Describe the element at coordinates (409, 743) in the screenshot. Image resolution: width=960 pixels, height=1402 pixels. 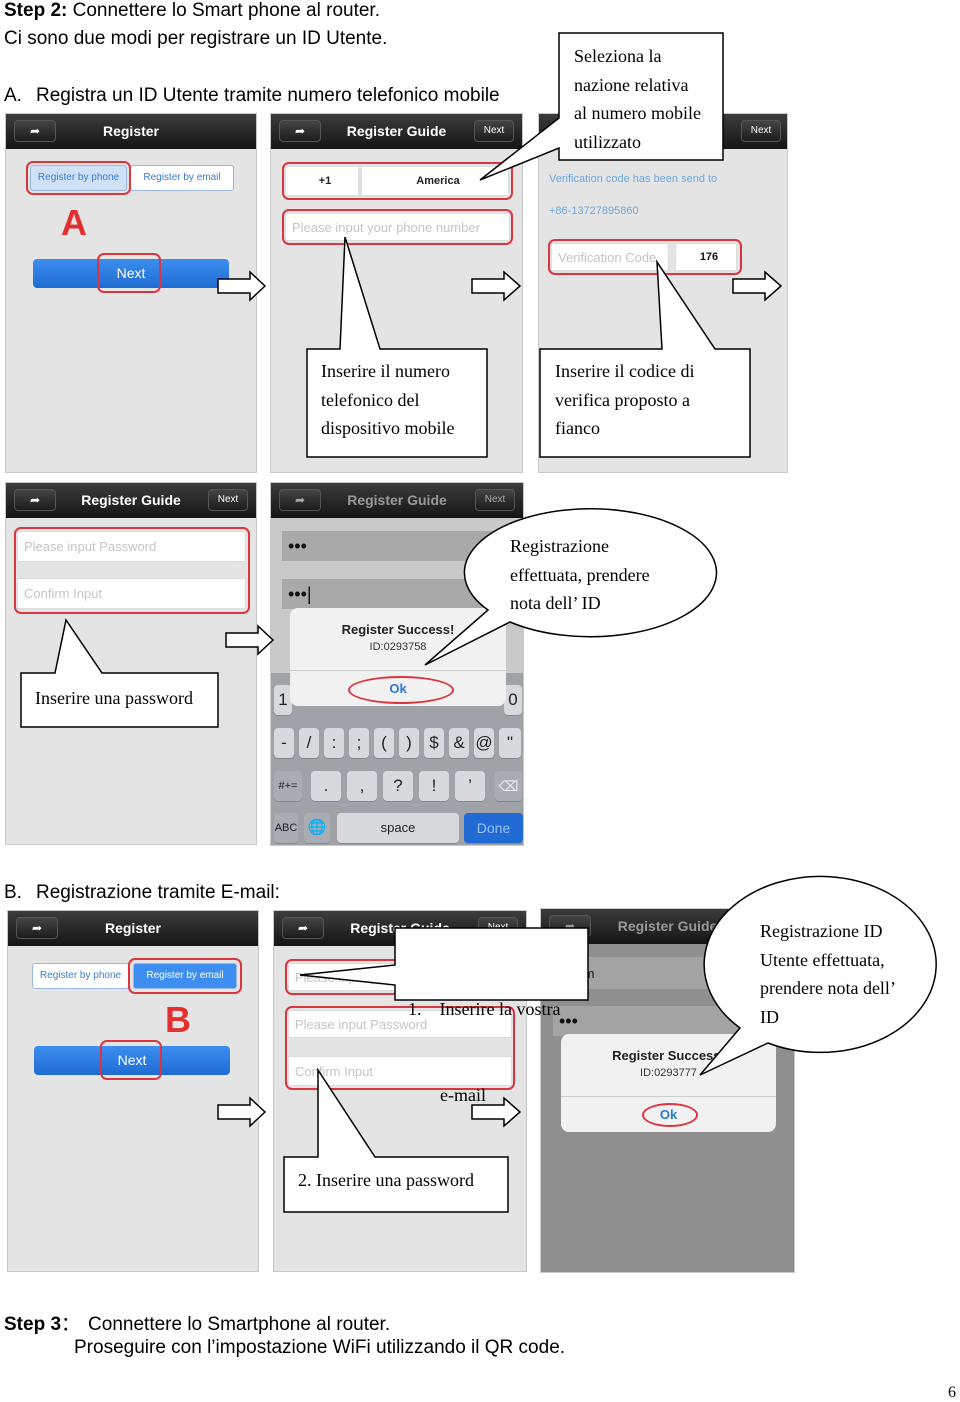
I see `key: )` at that location.